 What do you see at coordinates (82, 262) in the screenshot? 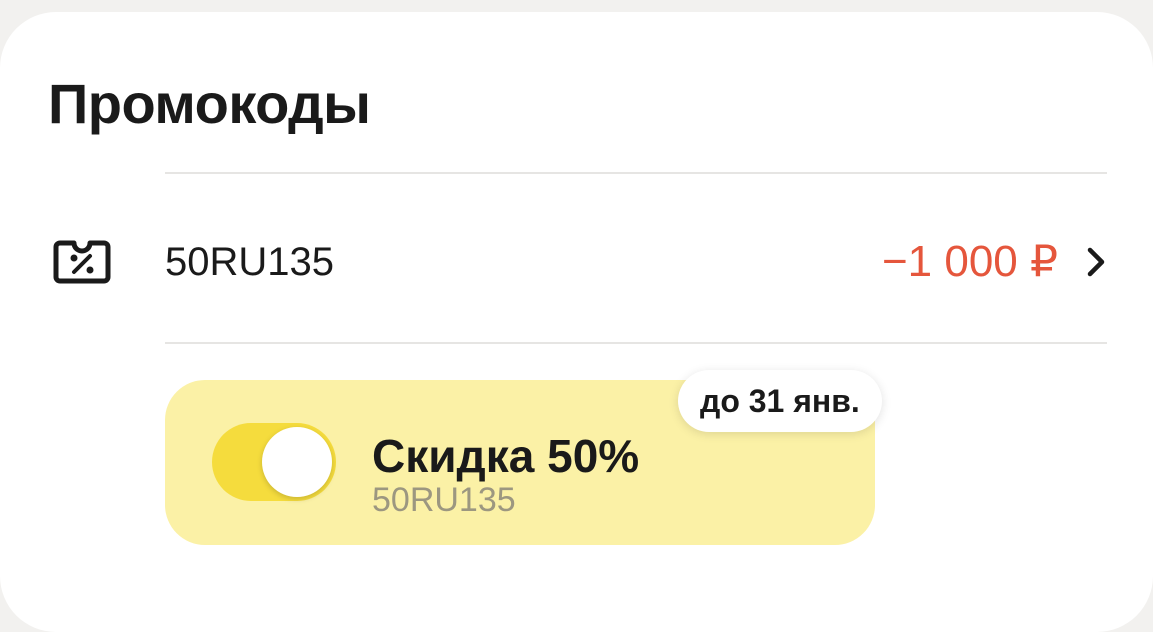
I see `coupon-percent-icon` at bounding box center [82, 262].